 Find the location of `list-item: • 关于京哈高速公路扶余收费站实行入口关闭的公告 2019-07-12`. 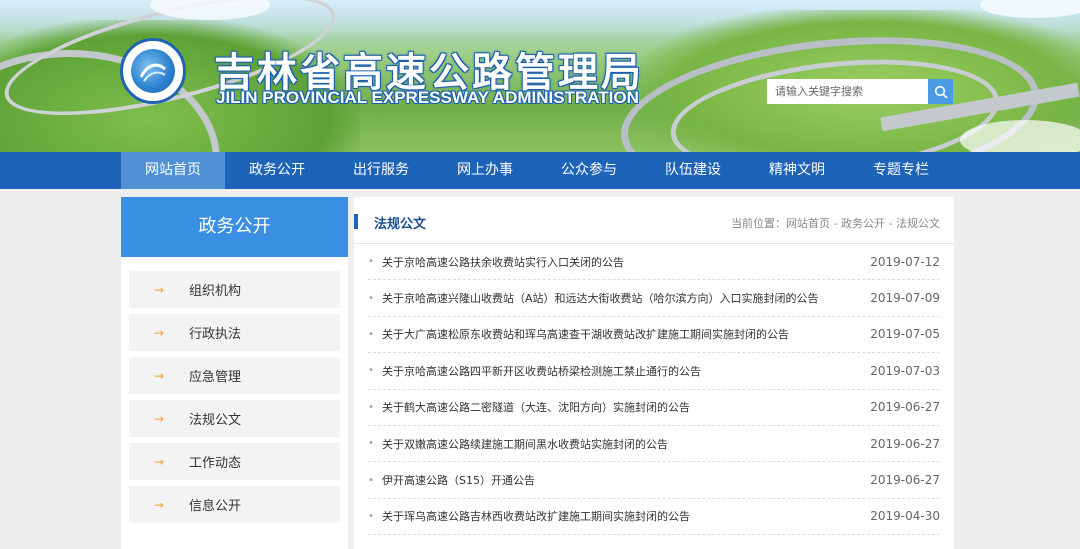

list-item: • 关于京哈高速公路扶余收费站实行入口关闭的公告 2019-07-12 is located at coordinates (654, 262).